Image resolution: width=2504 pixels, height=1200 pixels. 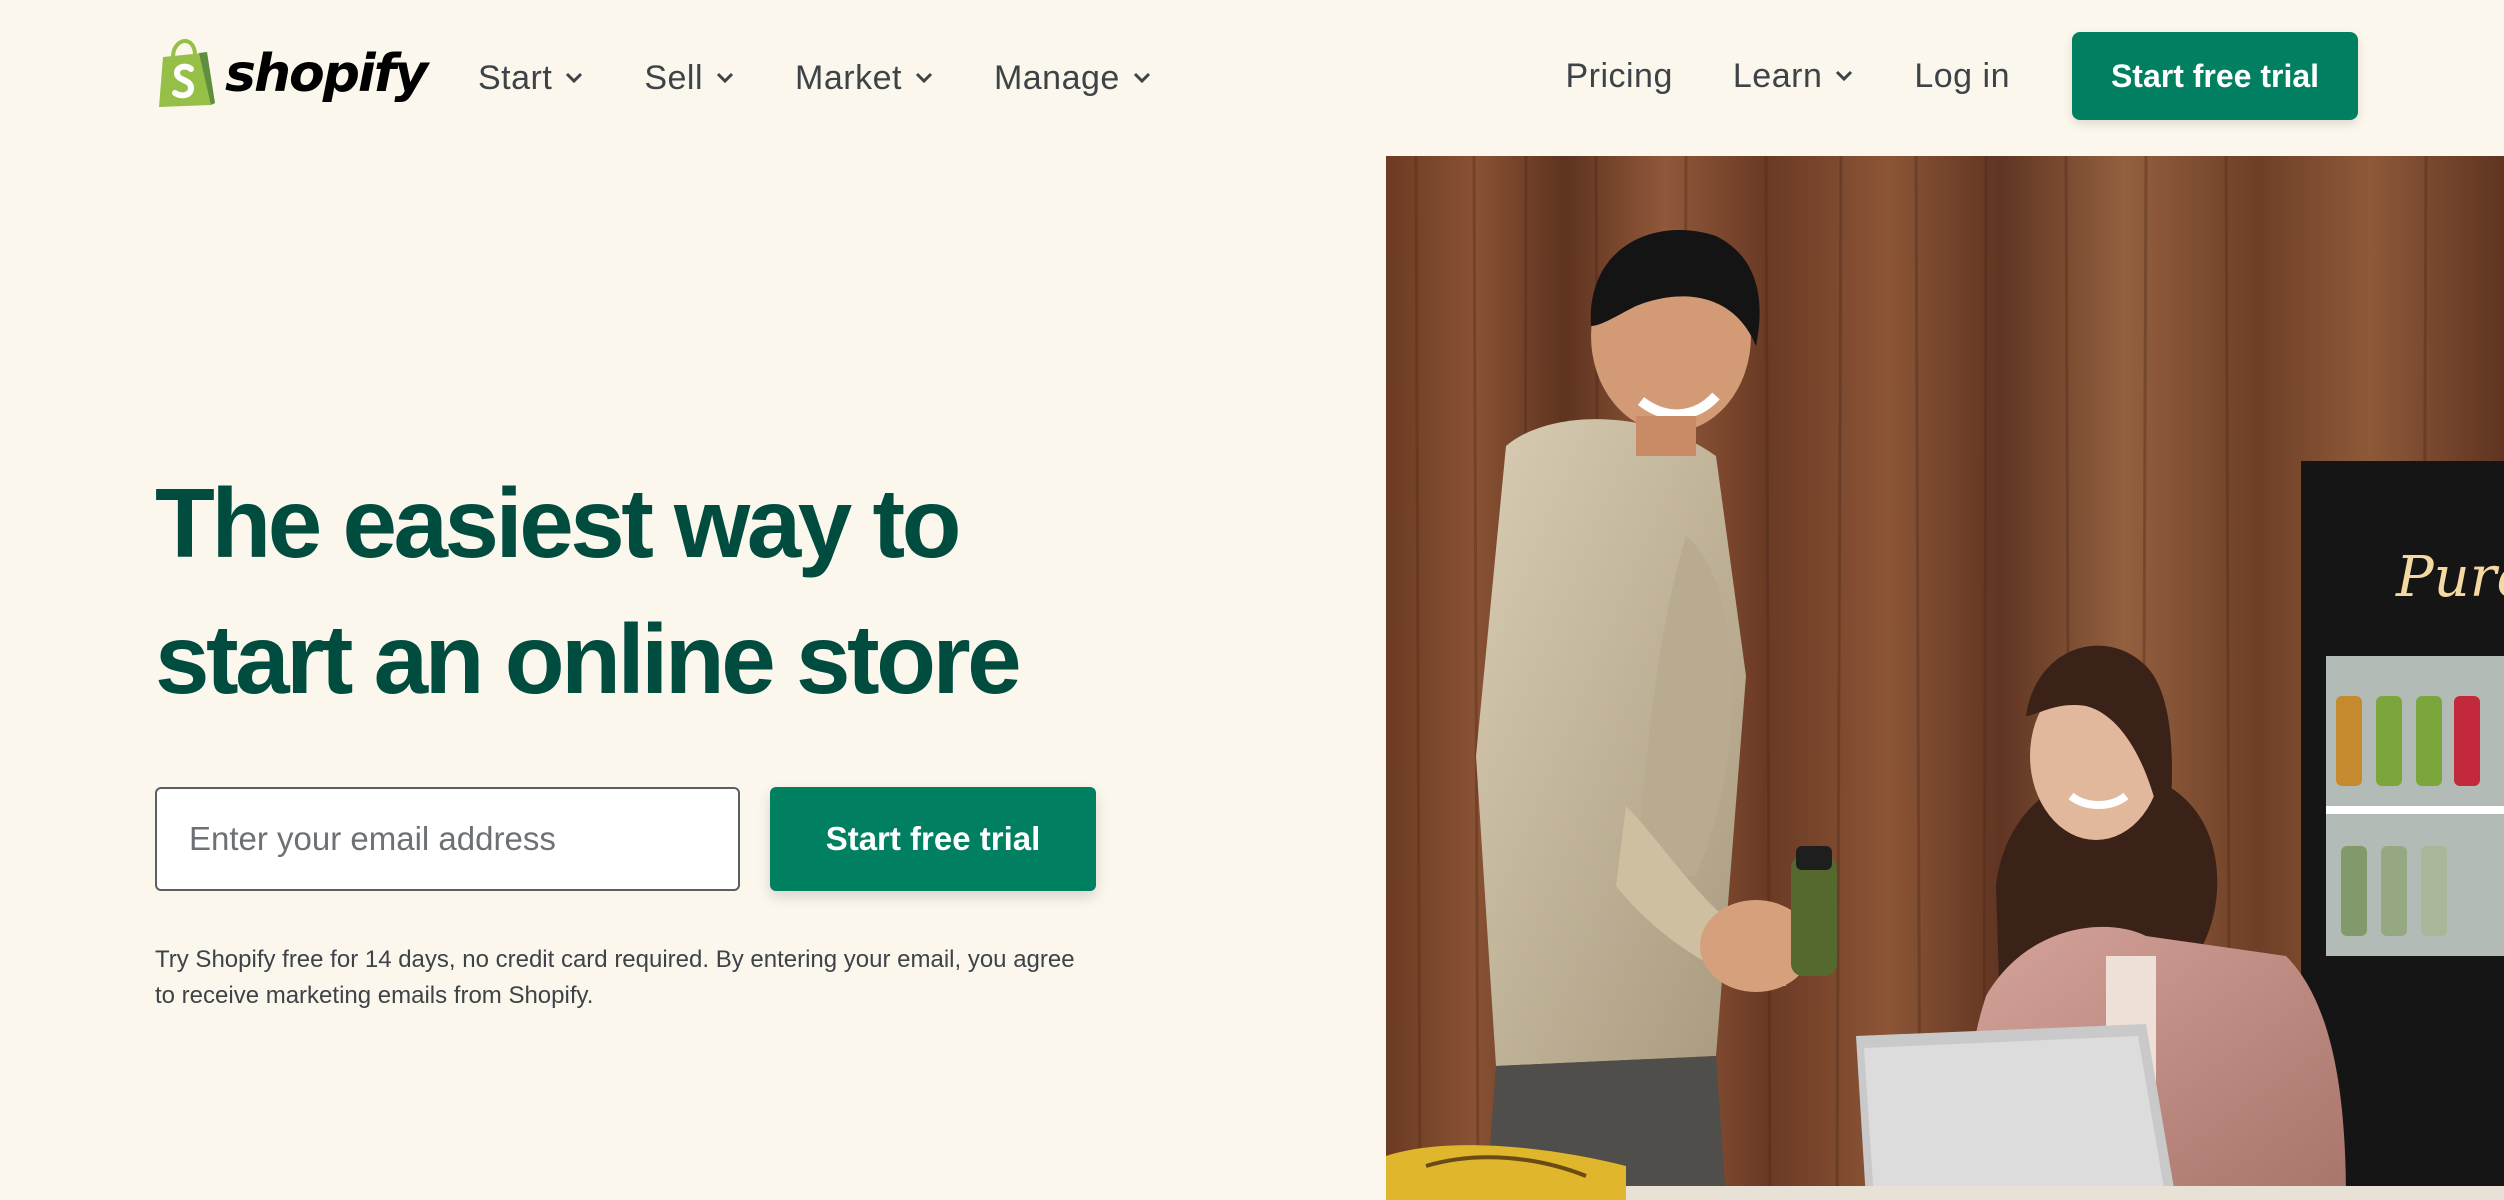 What do you see at coordinates (2449, 577) in the screenshot?
I see `store-sign-text: Pure` at bounding box center [2449, 577].